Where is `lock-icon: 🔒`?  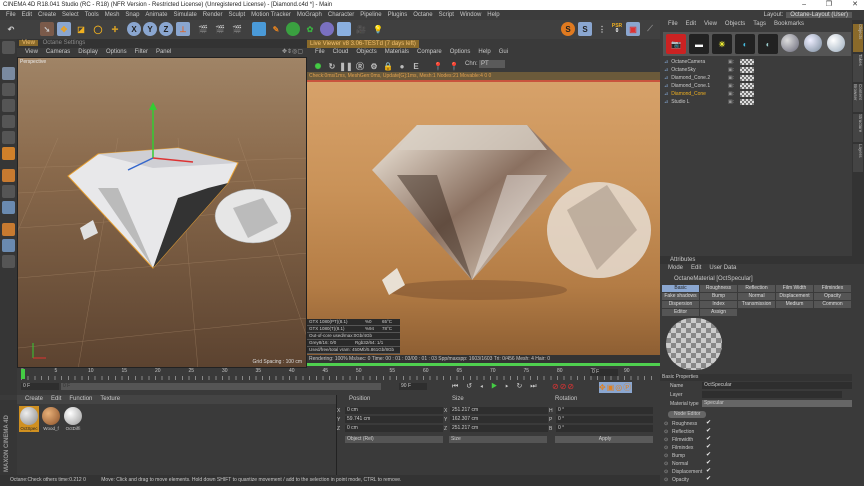
lock-icon: 🔒 is located at coordinates (388, 66).